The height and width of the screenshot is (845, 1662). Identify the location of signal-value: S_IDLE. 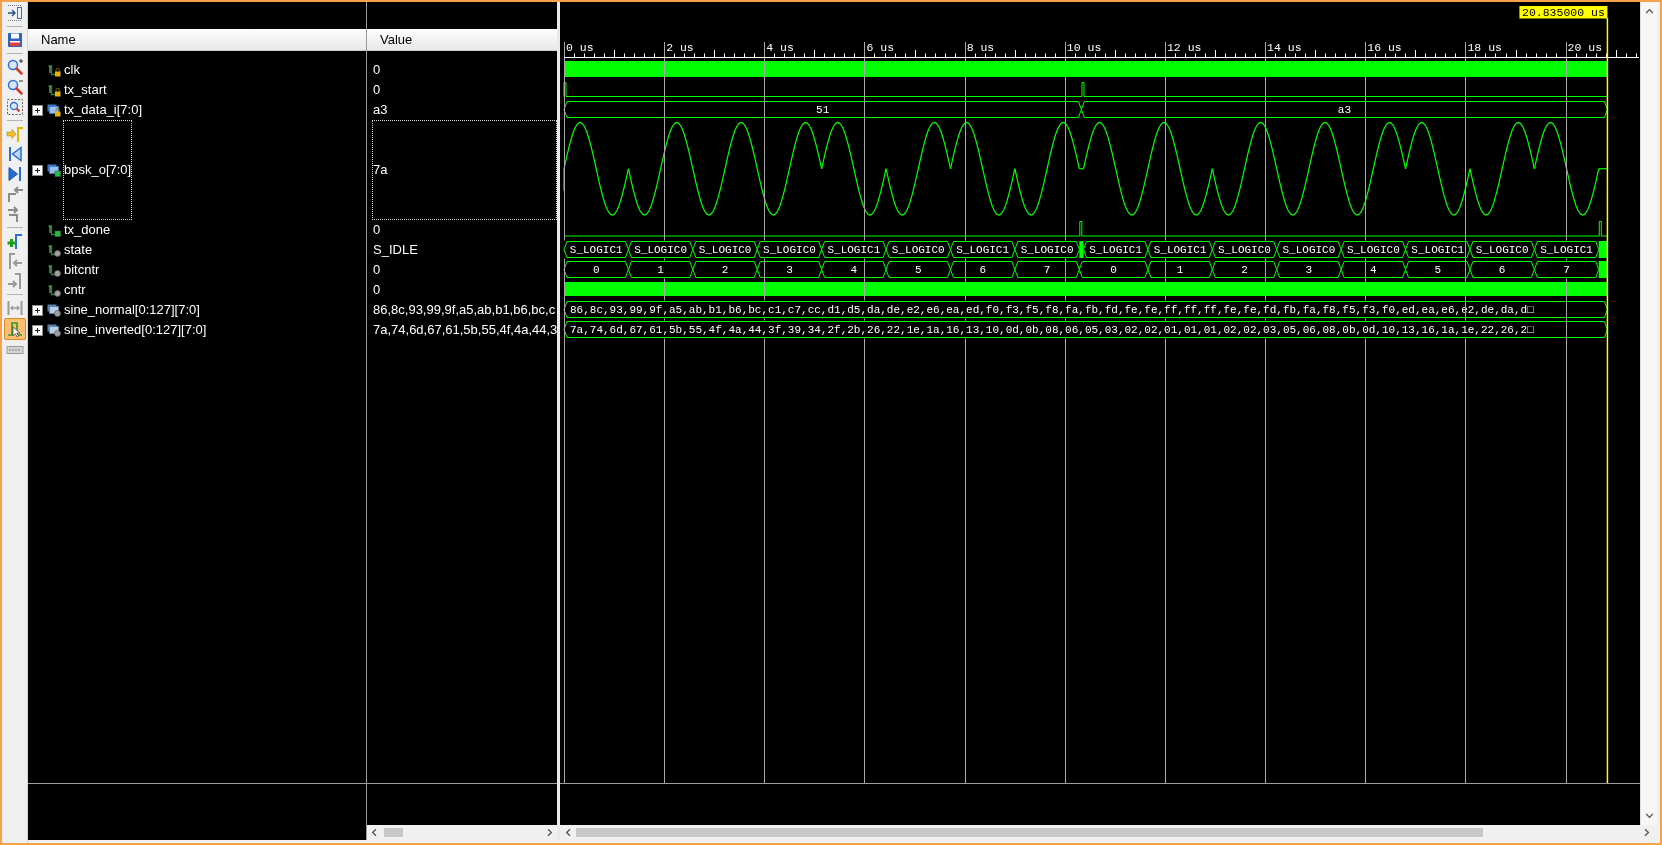
(395, 250).